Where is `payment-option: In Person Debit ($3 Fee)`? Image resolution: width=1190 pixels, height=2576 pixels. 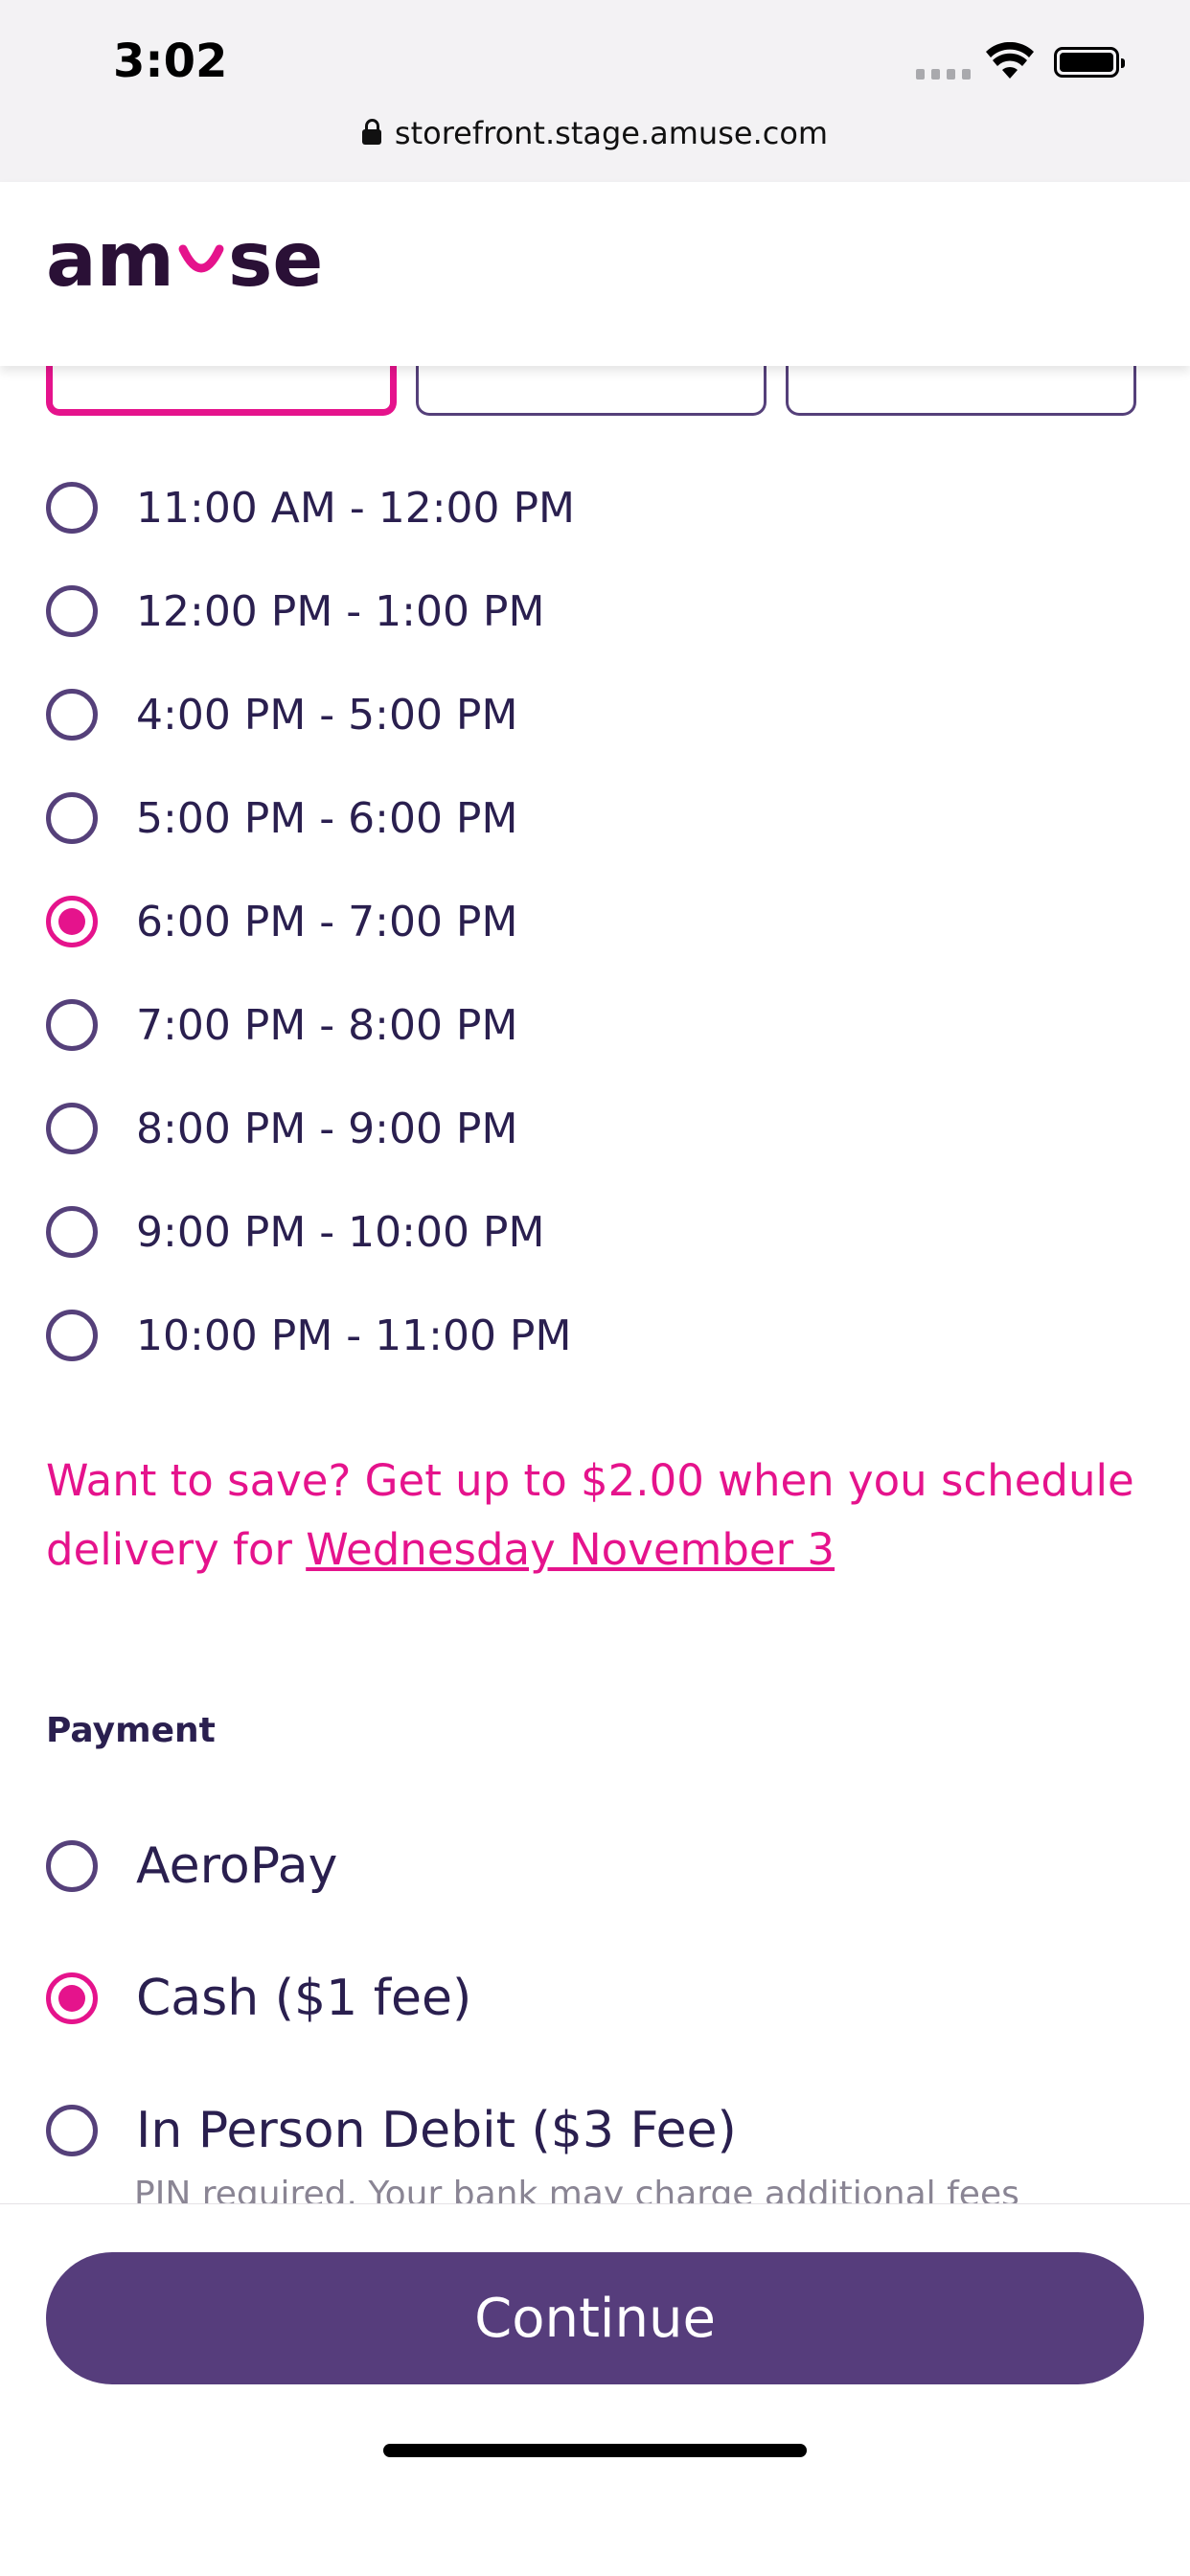 payment-option: In Person Debit ($3 Fee) is located at coordinates (391, 2130).